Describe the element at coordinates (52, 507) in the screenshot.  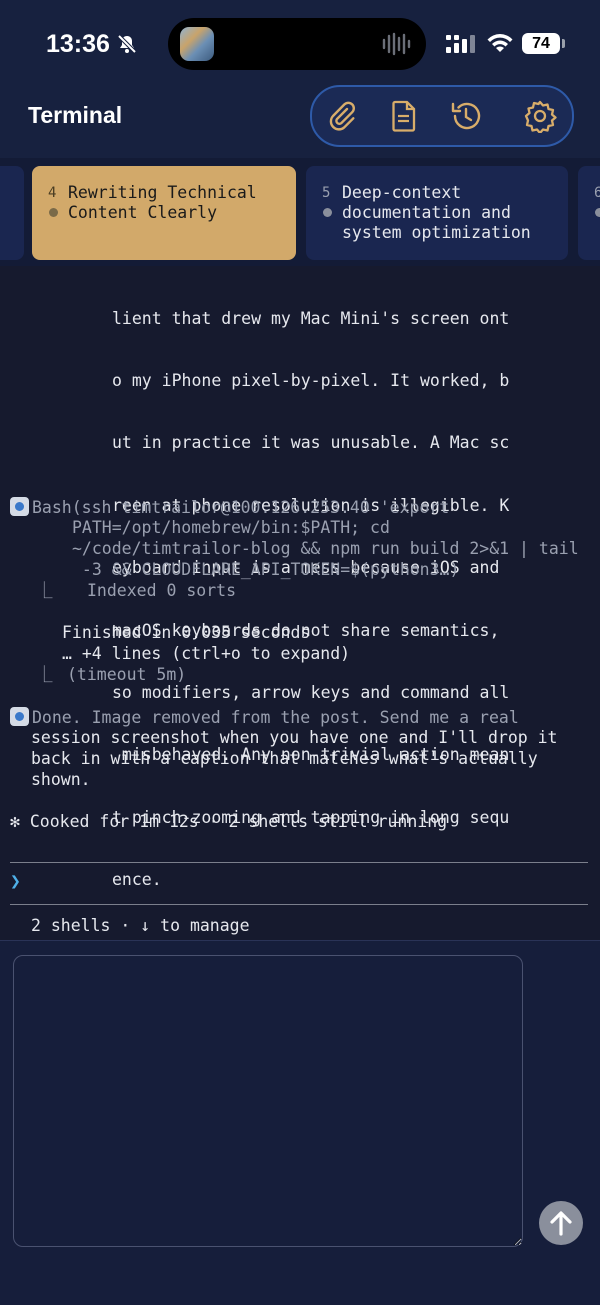
I see `tool-name: Bash` at that location.